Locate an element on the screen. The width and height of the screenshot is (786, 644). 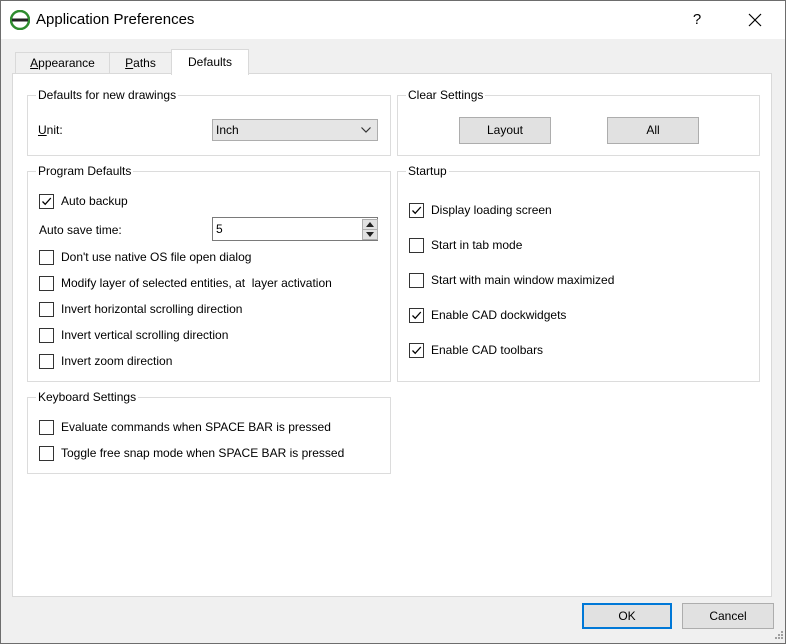
tab-mode-checkbox is located at coordinates (416, 245).